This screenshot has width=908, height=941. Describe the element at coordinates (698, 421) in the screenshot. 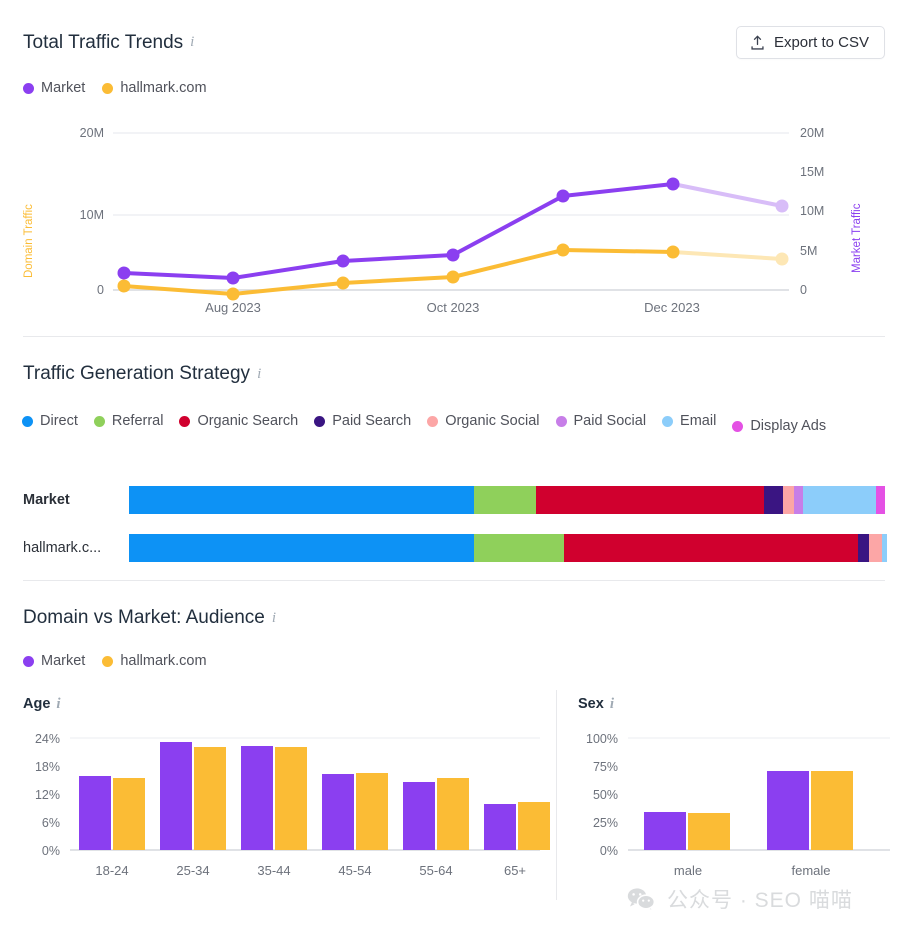

I see `legend-label: Email` at that location.